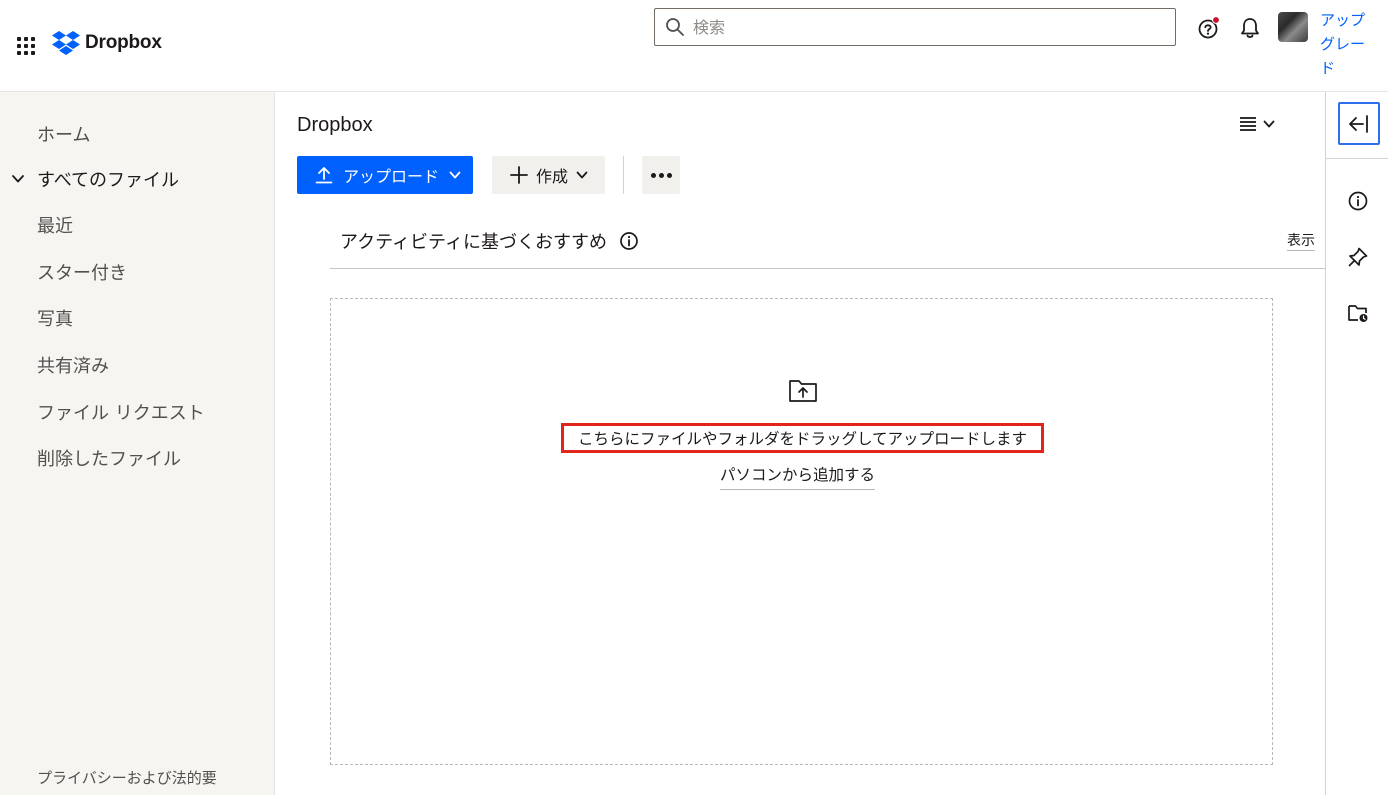 The image size is (1388, 795). What do you see at coordinates (473, 242) in the screenshot?
I see `suggestions-title: アクティビティに基づくおすすめ` at bounding box center [473, 242].